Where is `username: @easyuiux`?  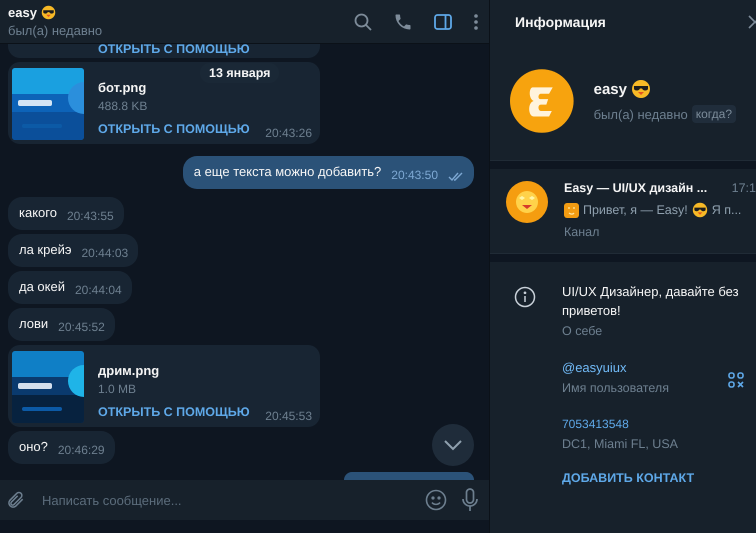 username: @easyuiux is located at coordinates (654, 367).